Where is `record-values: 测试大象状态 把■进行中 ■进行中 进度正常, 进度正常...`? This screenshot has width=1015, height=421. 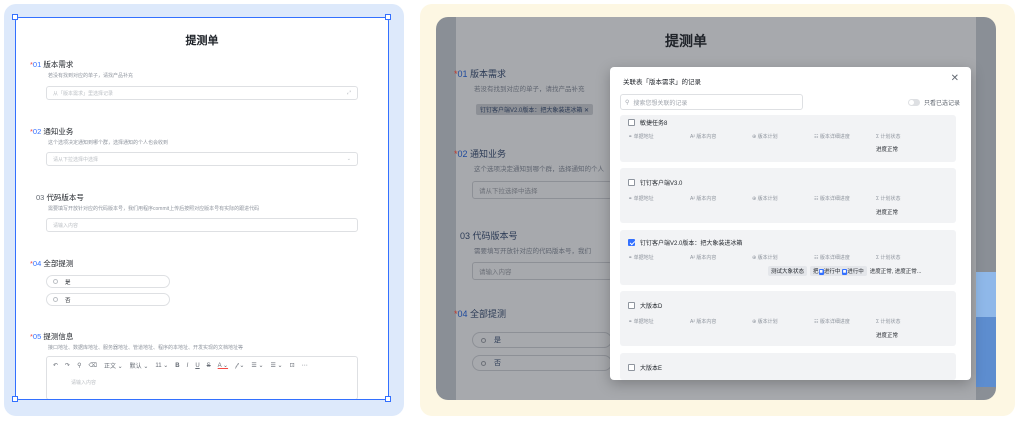 record-values: 测试大象状态 把■进行中 ■进行中 进度正常, 进度正常... is located at coordinates (844, 271).